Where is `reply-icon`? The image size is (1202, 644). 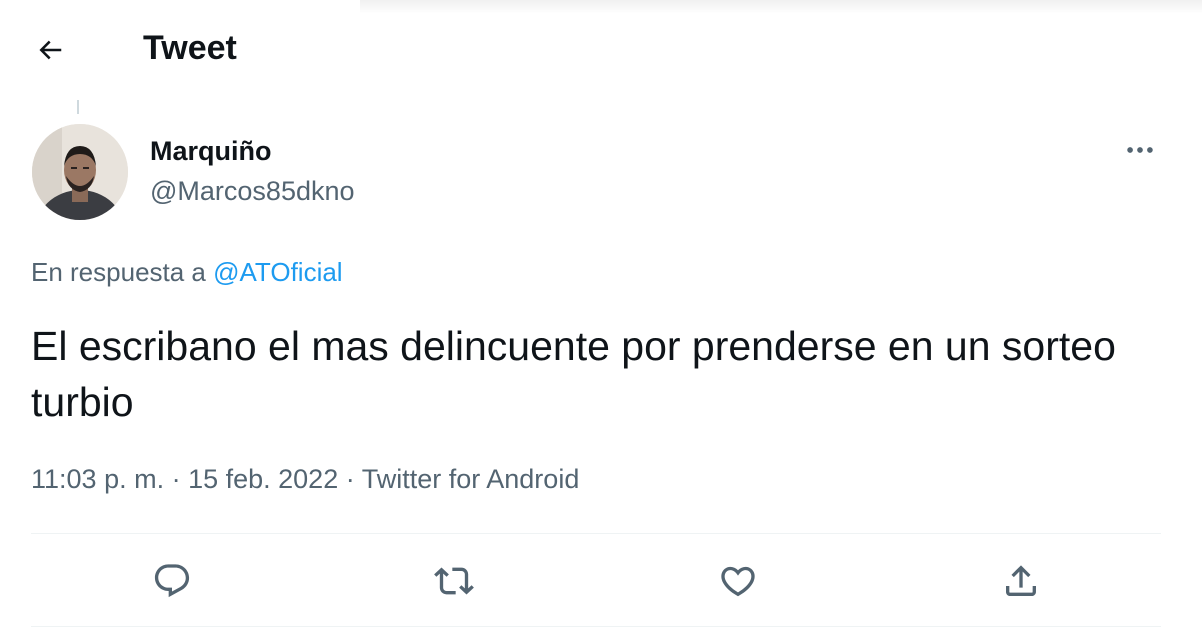
reply-icon is located at coordinates (172, 581).